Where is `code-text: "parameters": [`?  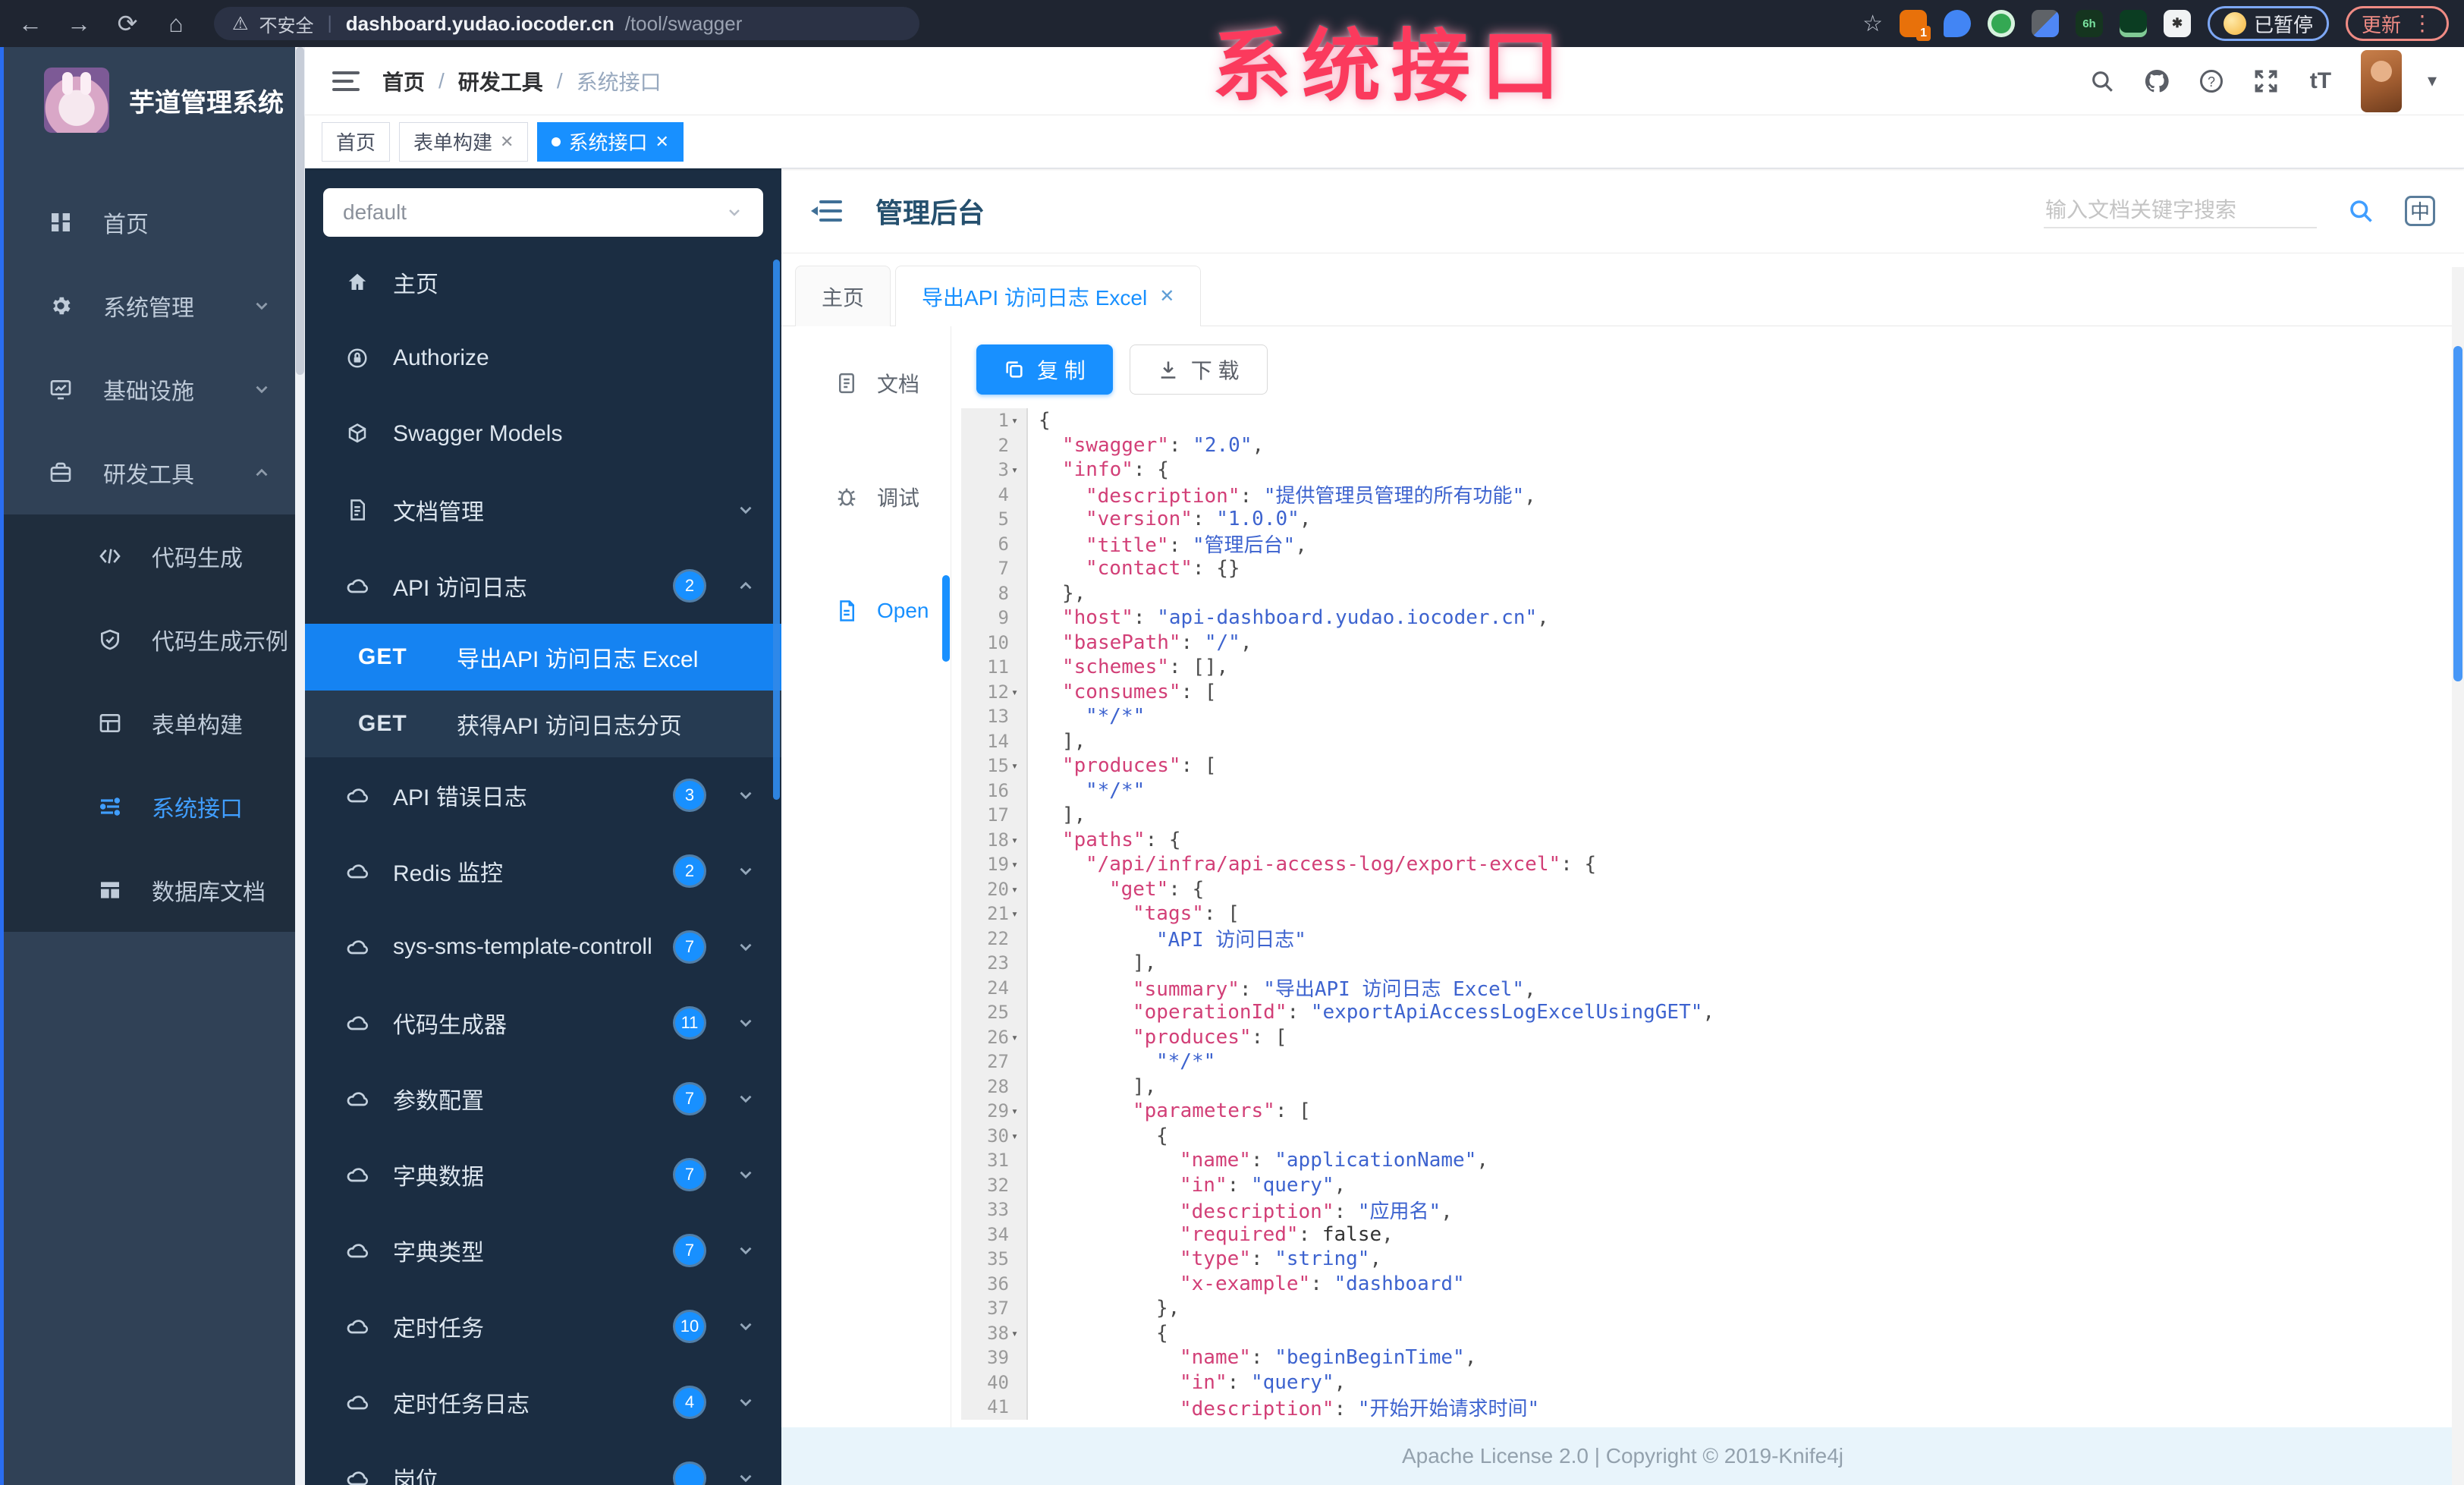
code-text: "parameters": [ is located at coordinates (1222, 1111).